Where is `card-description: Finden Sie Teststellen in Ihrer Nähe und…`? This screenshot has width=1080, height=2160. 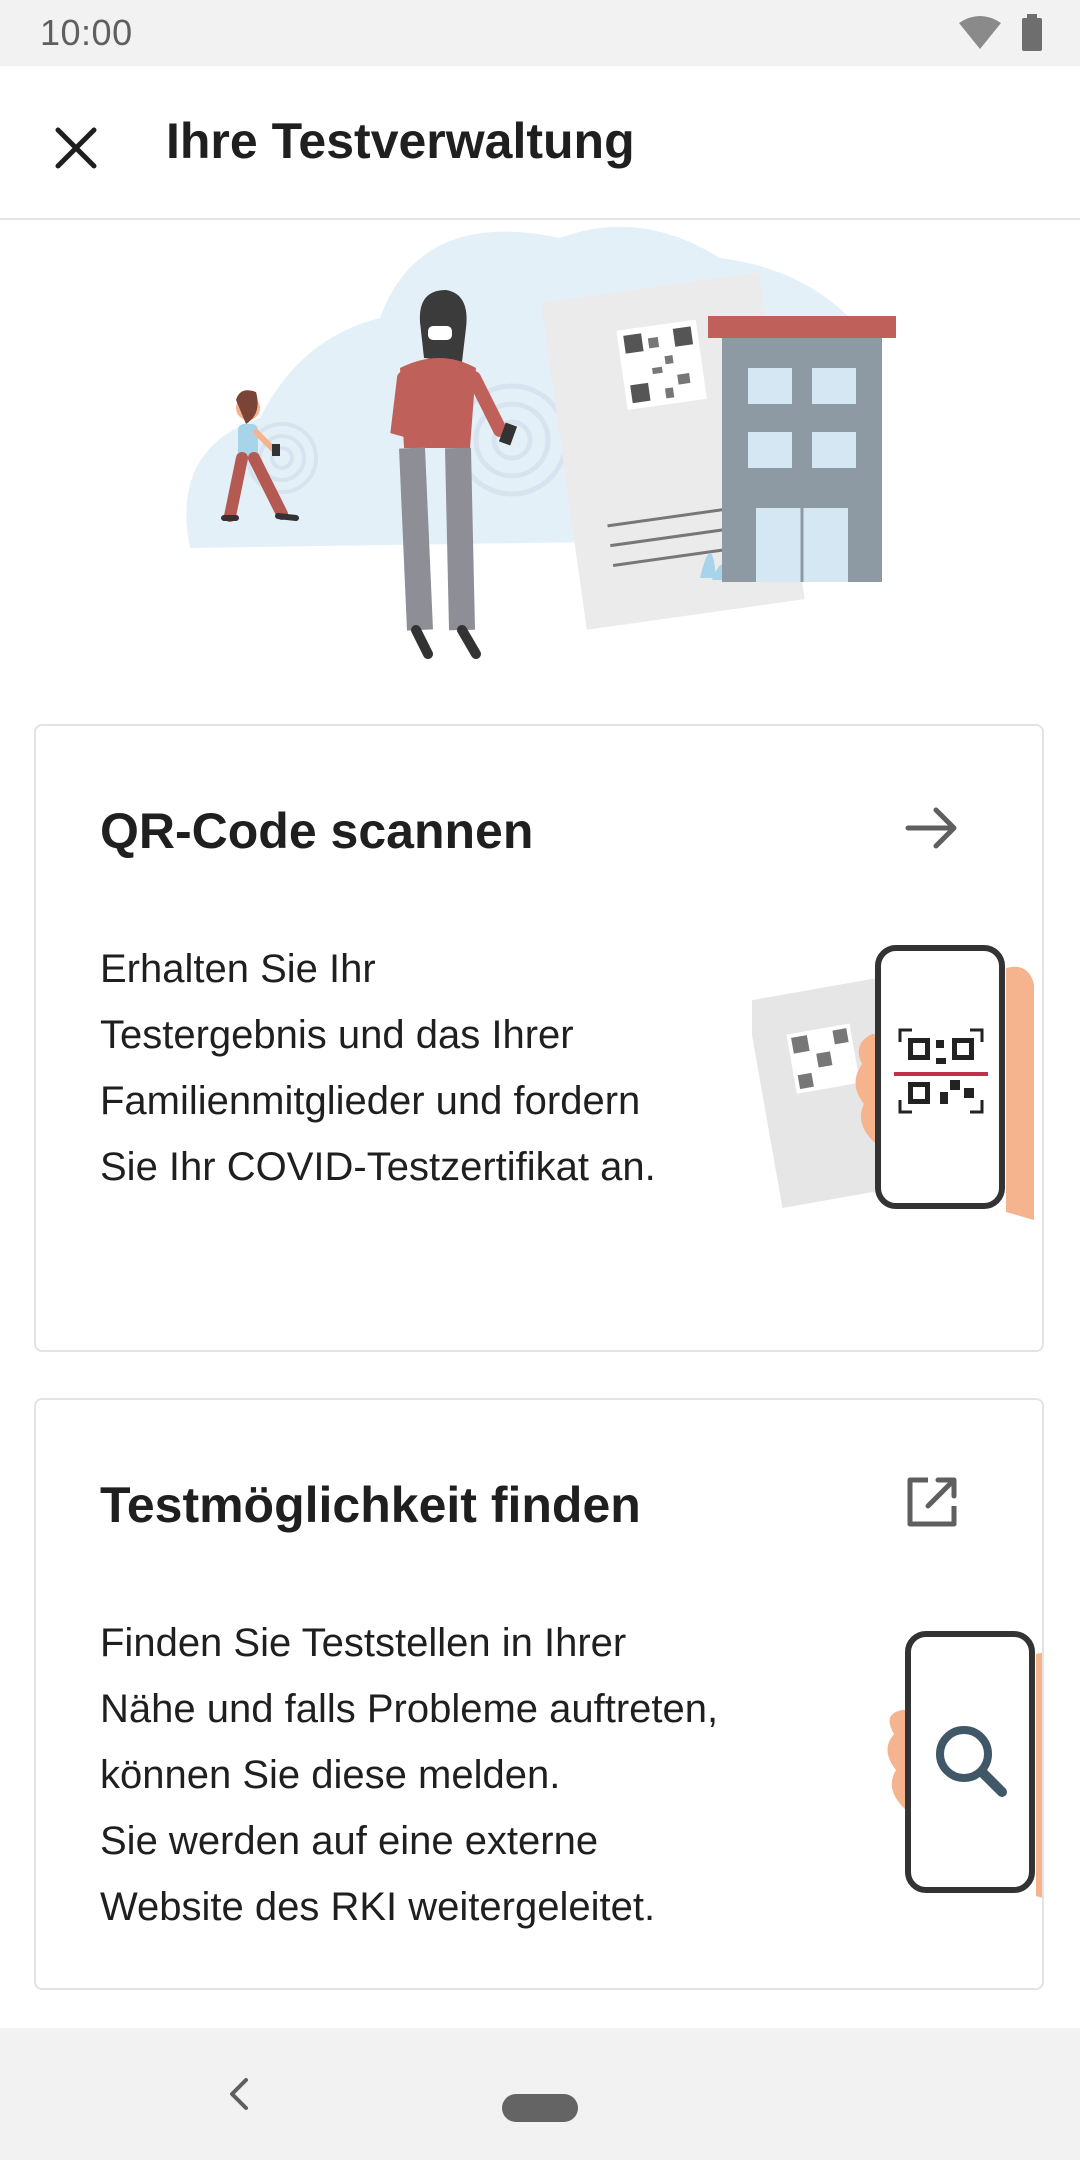 card-description: Finden Sie Teststellen in Ihrer Nähe und… is located at coordinates (450, 1775).